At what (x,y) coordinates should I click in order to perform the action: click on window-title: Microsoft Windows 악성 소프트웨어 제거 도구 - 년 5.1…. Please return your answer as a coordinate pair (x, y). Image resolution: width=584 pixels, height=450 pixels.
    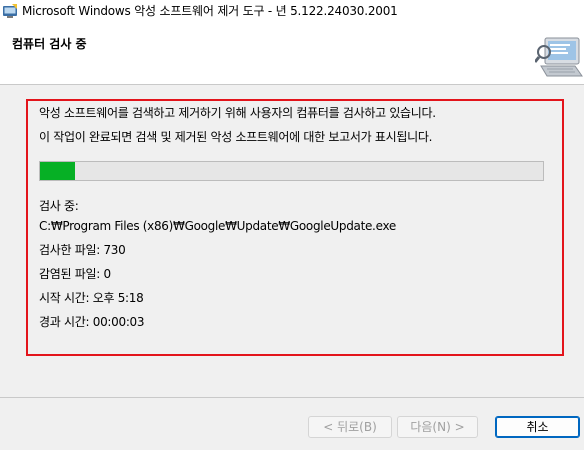
    Looking at the image, I should click on (210, 11).